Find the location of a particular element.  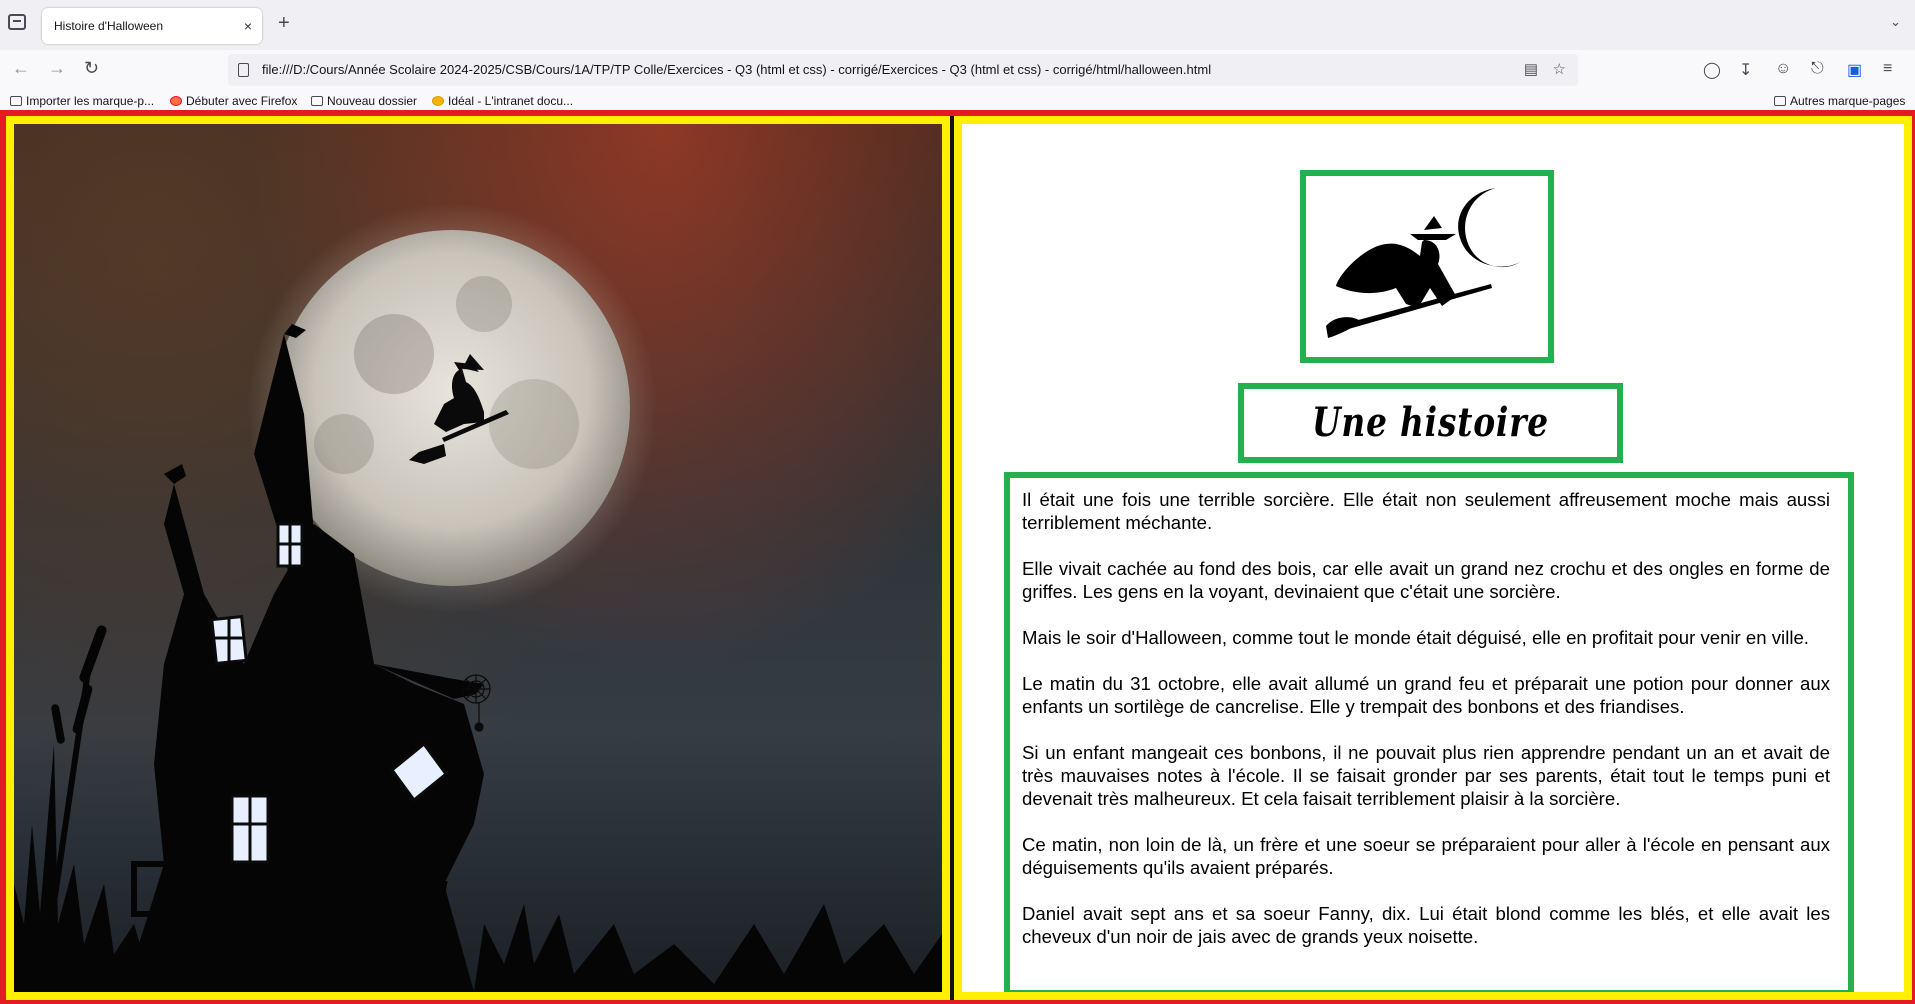

title-box: Une histoire d'halloween is located at coordinates (1430, 448).